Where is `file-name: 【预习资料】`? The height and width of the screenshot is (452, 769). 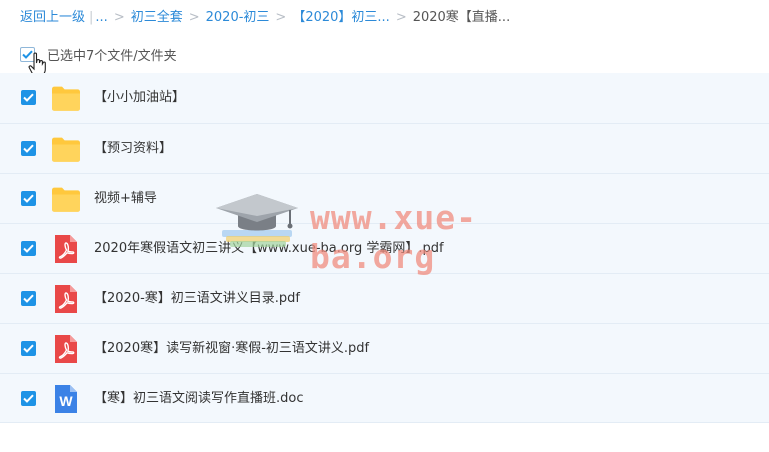
file-name: 【预习资料】 is located at coordinates (133, 149).